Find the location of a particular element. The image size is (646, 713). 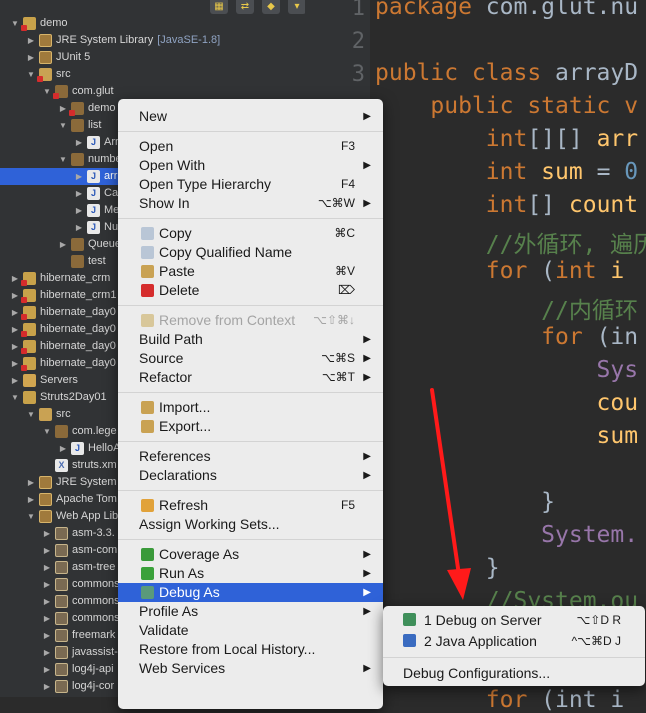

toolbar-button: ◆ is located at coordinates (271, 7).